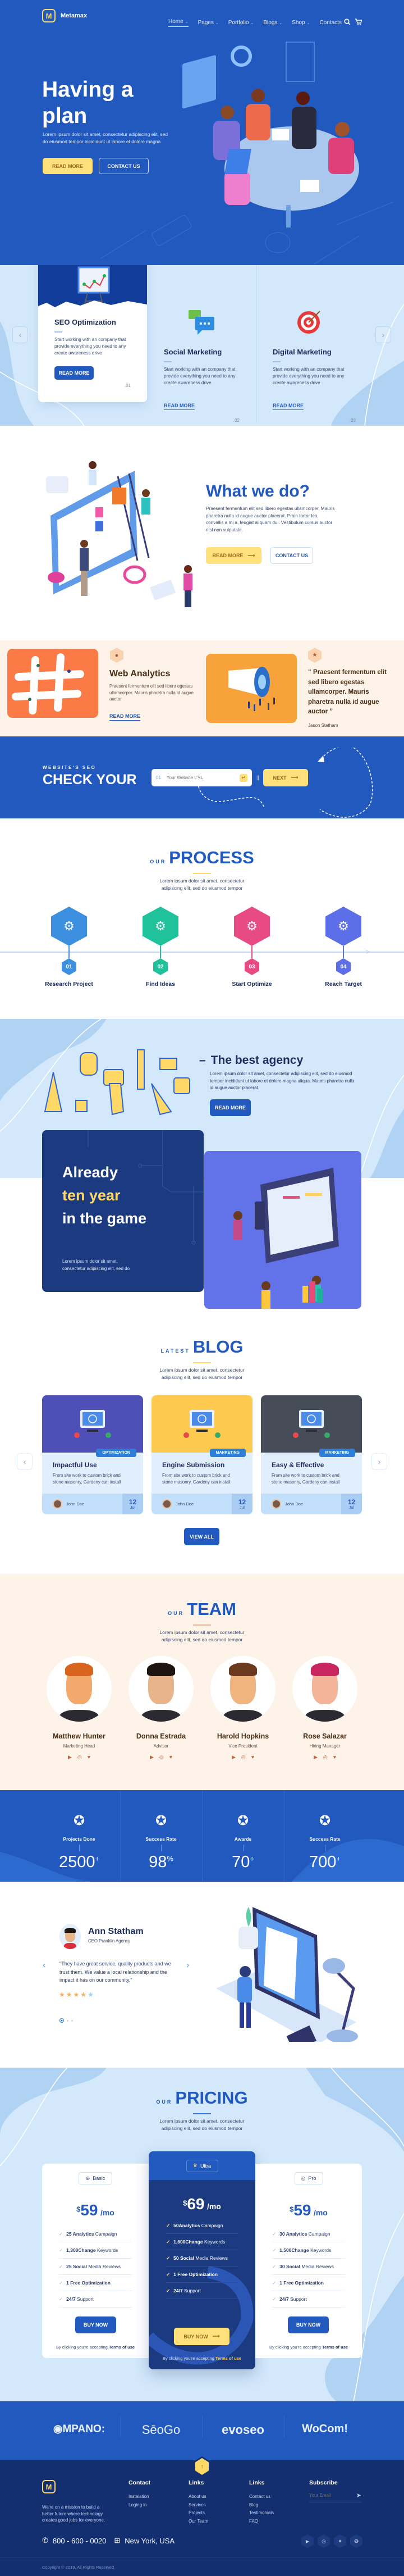 The image size is (404, 2576). I want to click on stat-value: 700+, so click(325, 1862).